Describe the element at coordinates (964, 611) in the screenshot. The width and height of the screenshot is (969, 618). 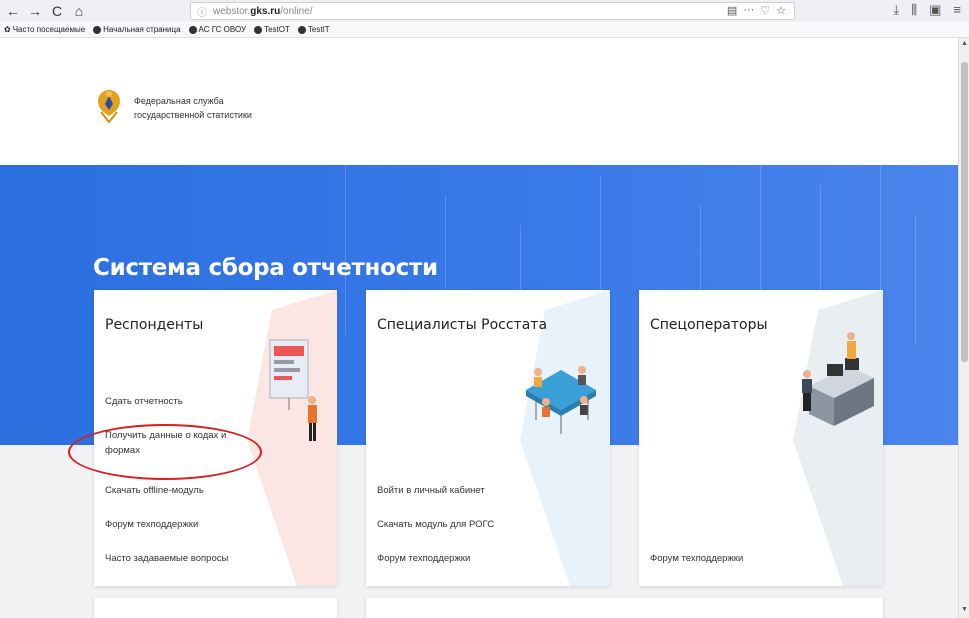
I see `scroll-down-icon: ▼` at that location.